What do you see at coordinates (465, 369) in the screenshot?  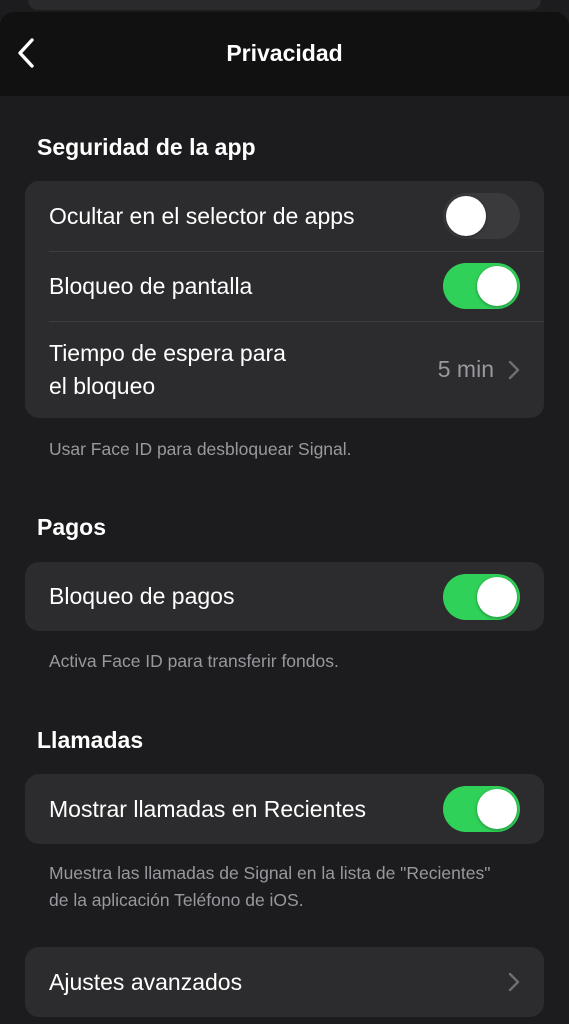 I see `lock-timeout-value: 5 min` at bounding box center [465, 369].